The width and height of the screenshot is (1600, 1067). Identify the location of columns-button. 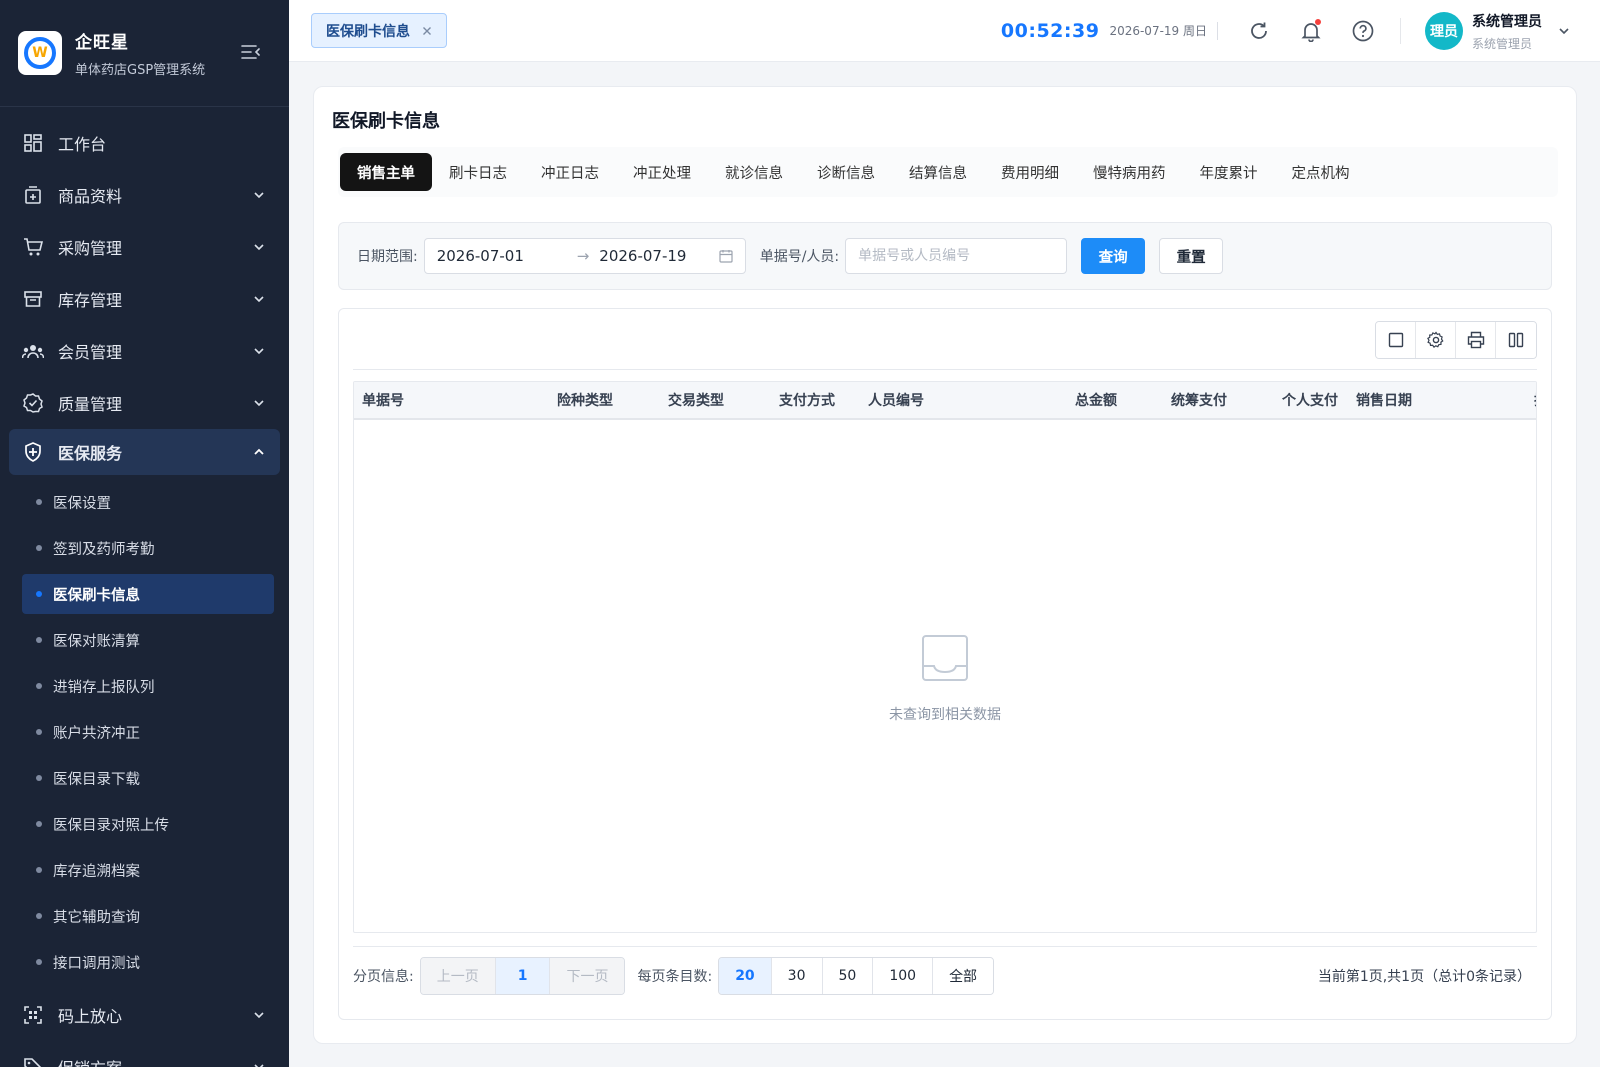
(1516, 340).